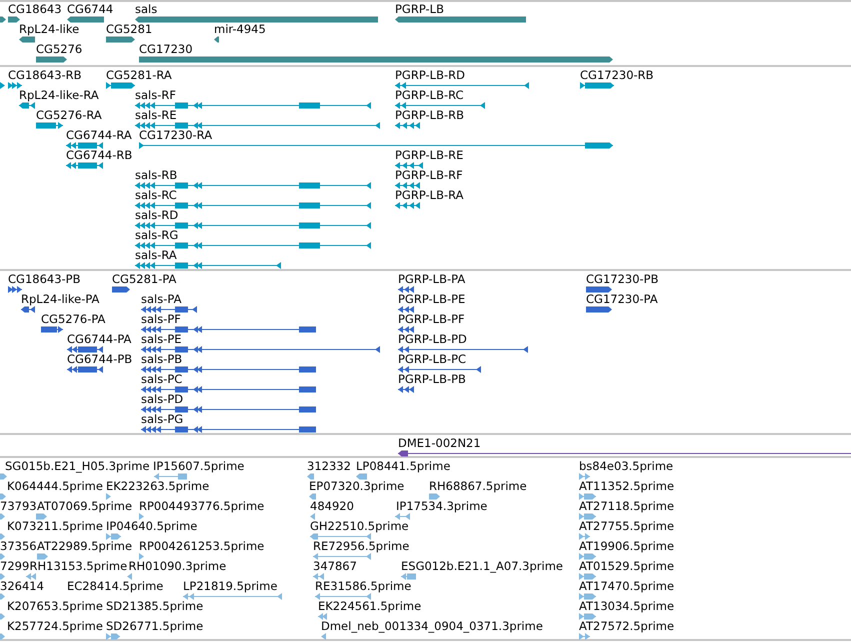 The image size is (851, 642). I want to click on feature-label: CG6744, so click(90, 9).